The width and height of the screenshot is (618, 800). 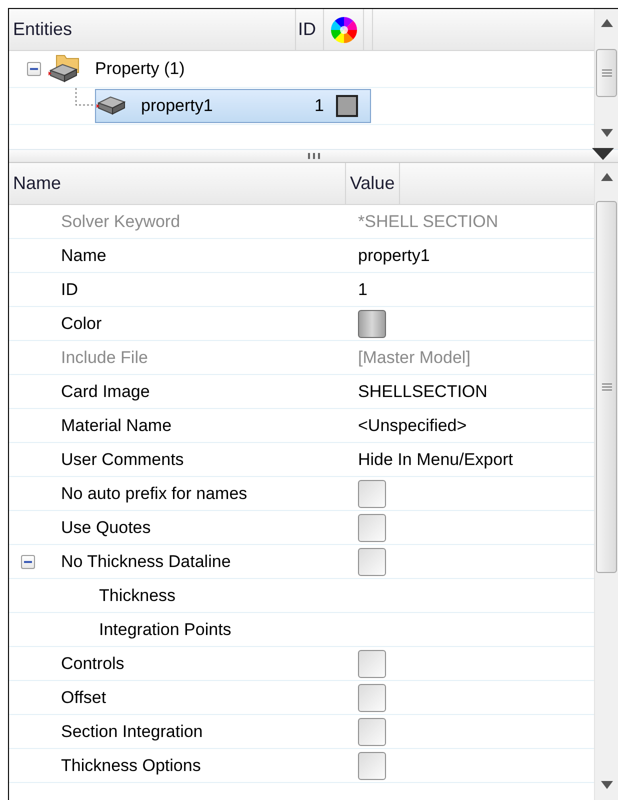 What do you see at coordinates (319, 106) in the screenshot?
I see `id-text: 1` at bounding box center [319, 106].